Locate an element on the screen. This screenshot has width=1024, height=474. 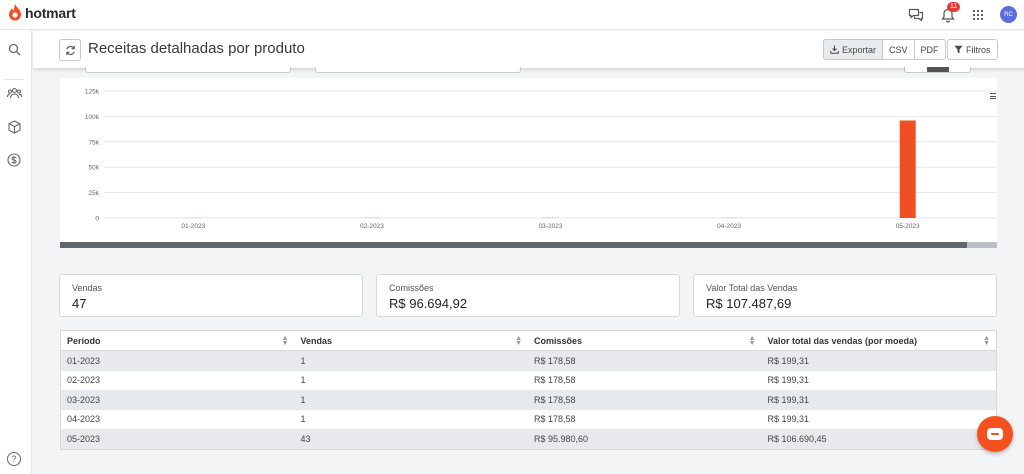
pdf-label: PDF is located at coordinates (929, 49).